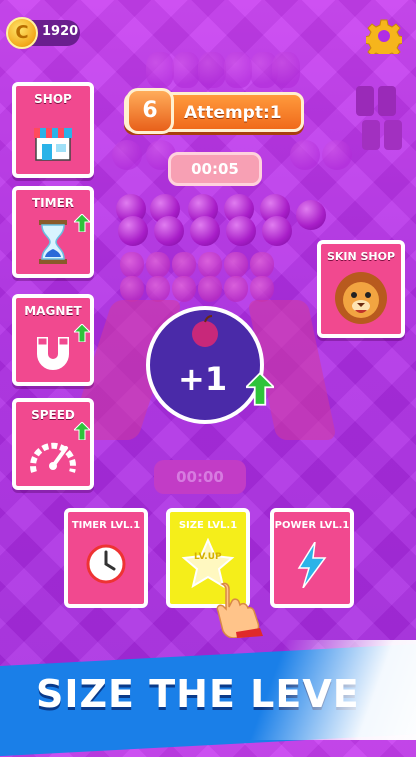 The image size is (416, 757). What do you see at coordinates (239, 610) in the screenshot?
I see `pointing-hand-icon` at bounding box center [239, 610].